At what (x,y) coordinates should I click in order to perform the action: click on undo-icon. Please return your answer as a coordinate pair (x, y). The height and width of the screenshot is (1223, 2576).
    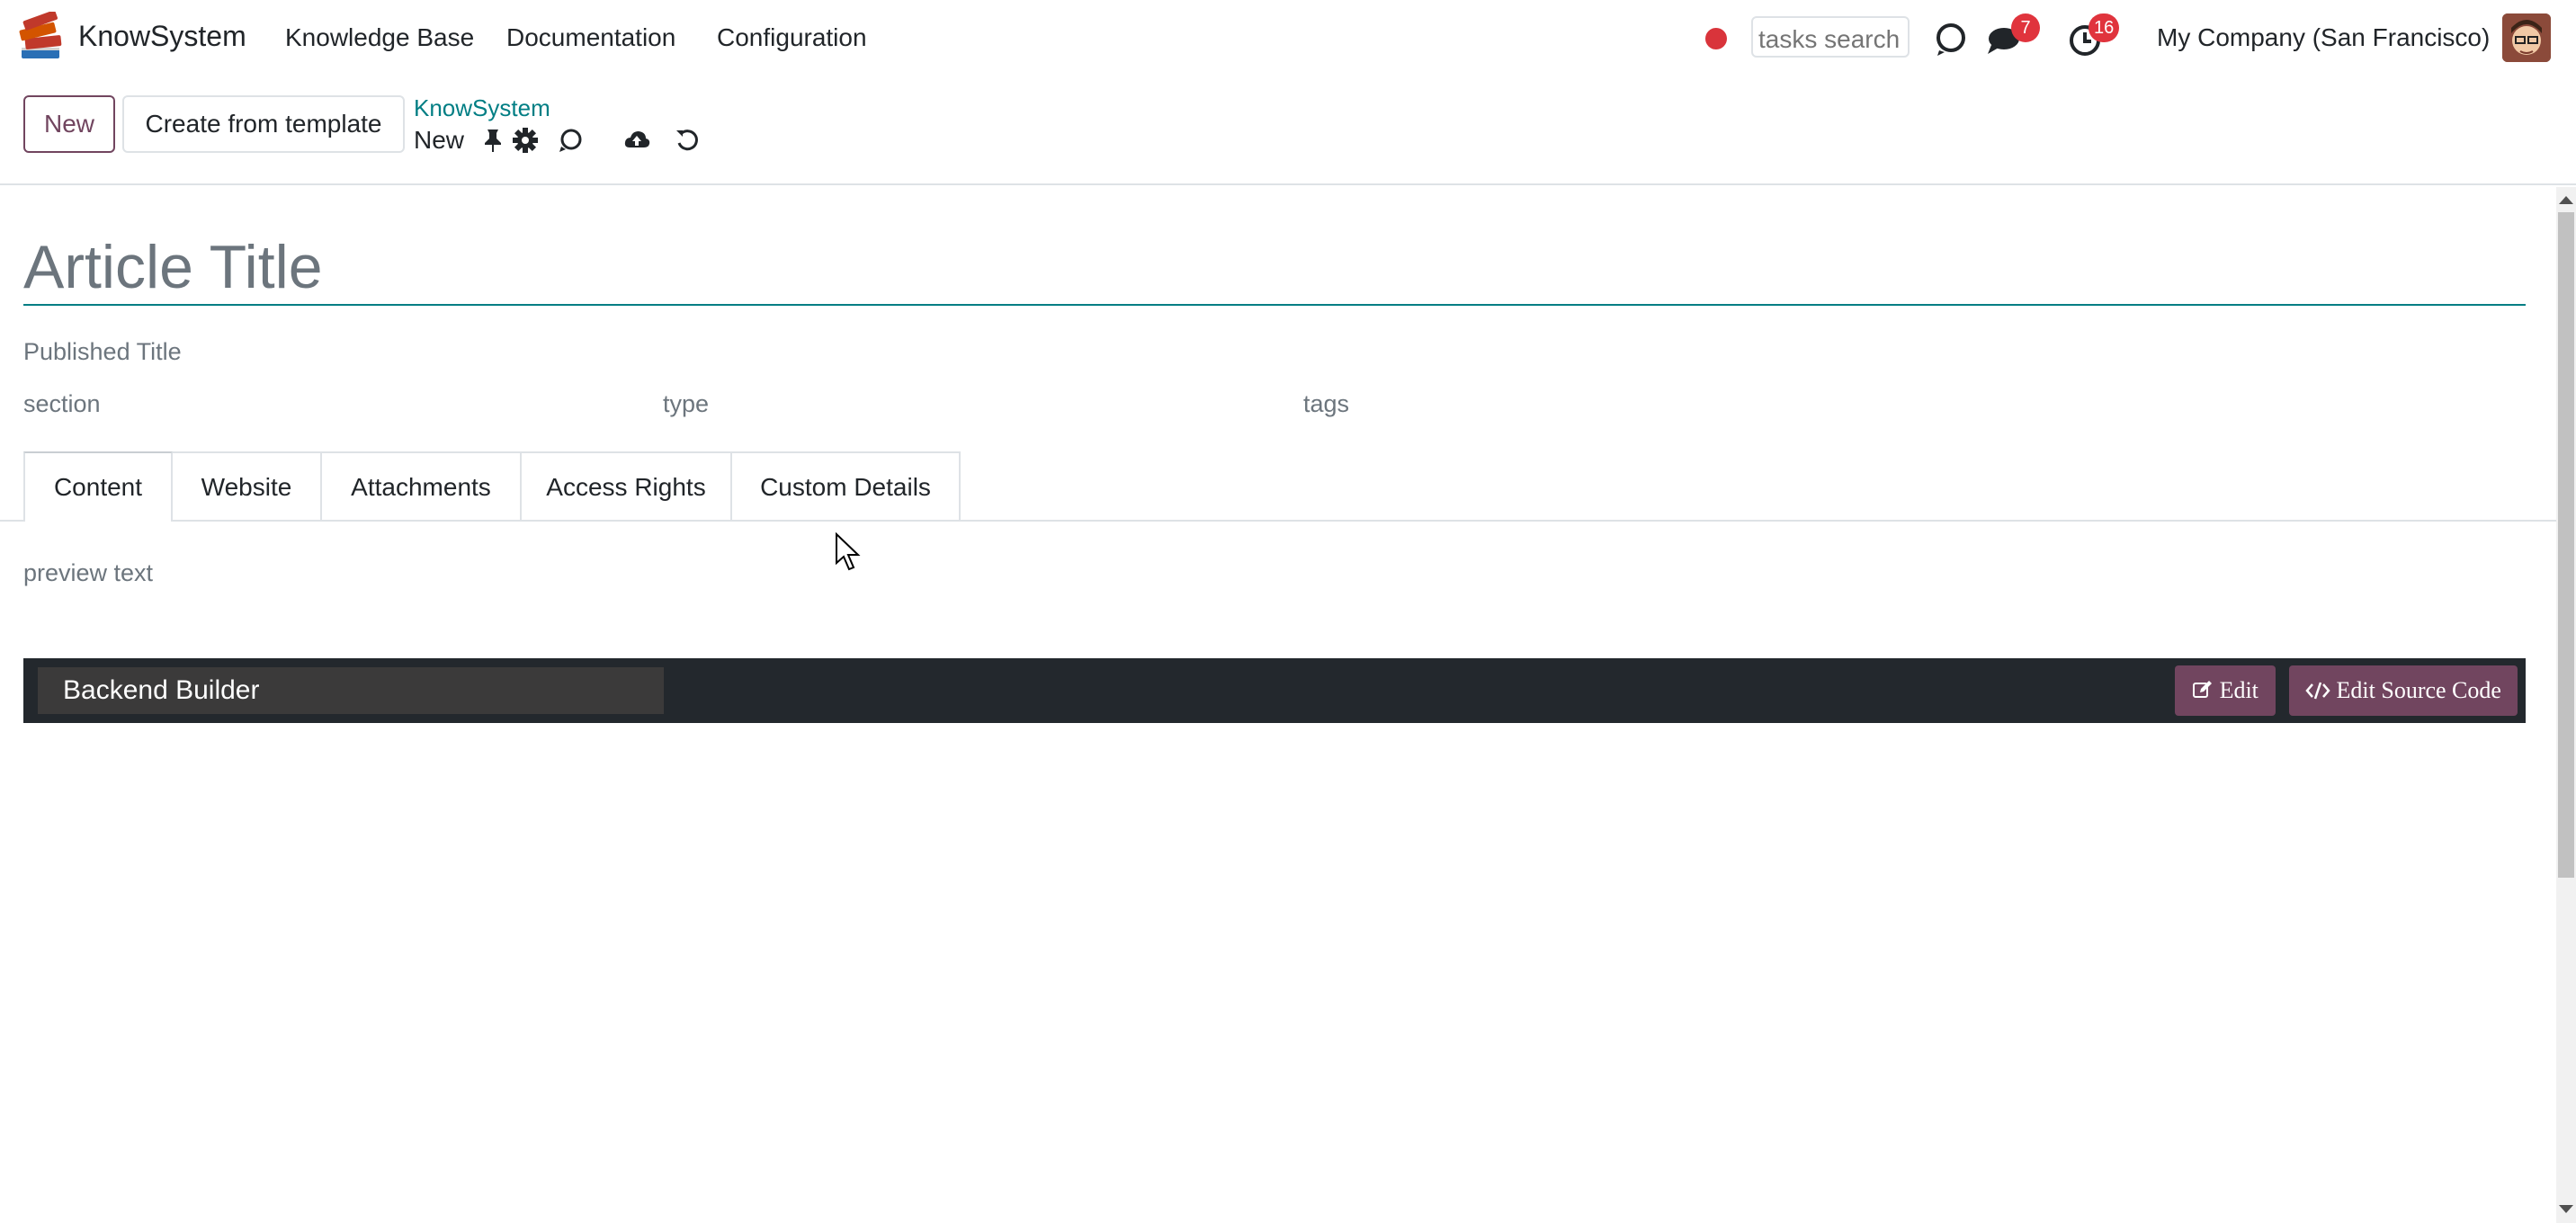
    Looking at the image, I should click on (687, 140).